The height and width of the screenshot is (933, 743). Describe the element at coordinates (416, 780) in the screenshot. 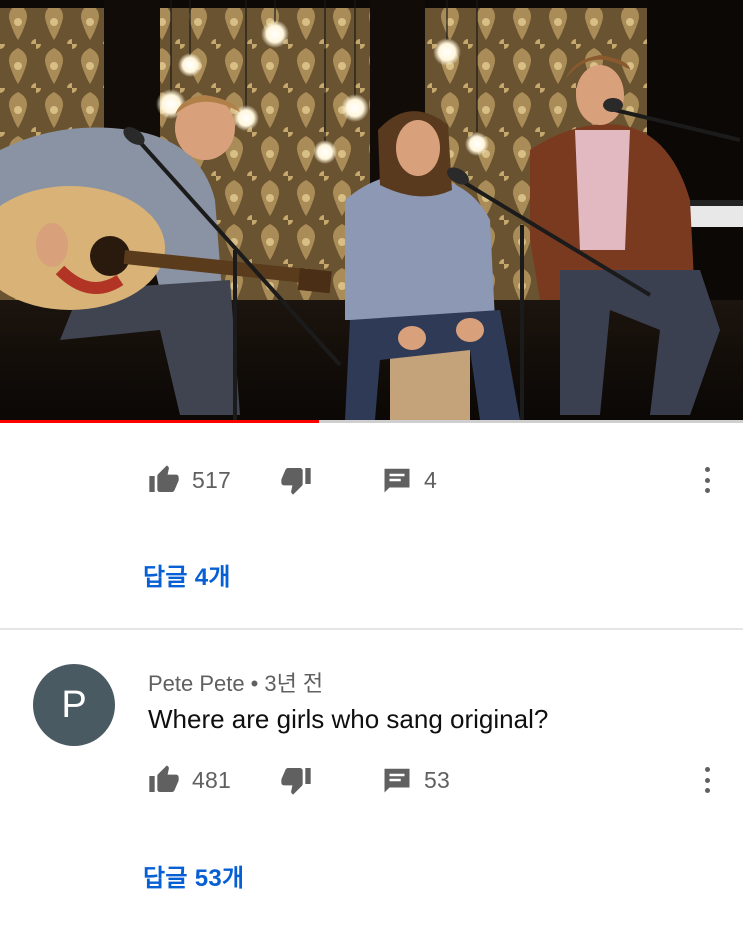

I see `reply-button: 53` at that location.